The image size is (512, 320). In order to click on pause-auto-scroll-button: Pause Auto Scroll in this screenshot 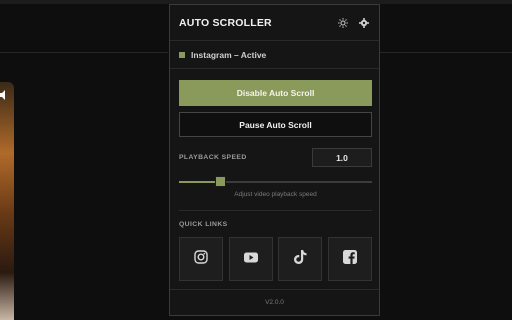, I will do `click(275, 124)`.